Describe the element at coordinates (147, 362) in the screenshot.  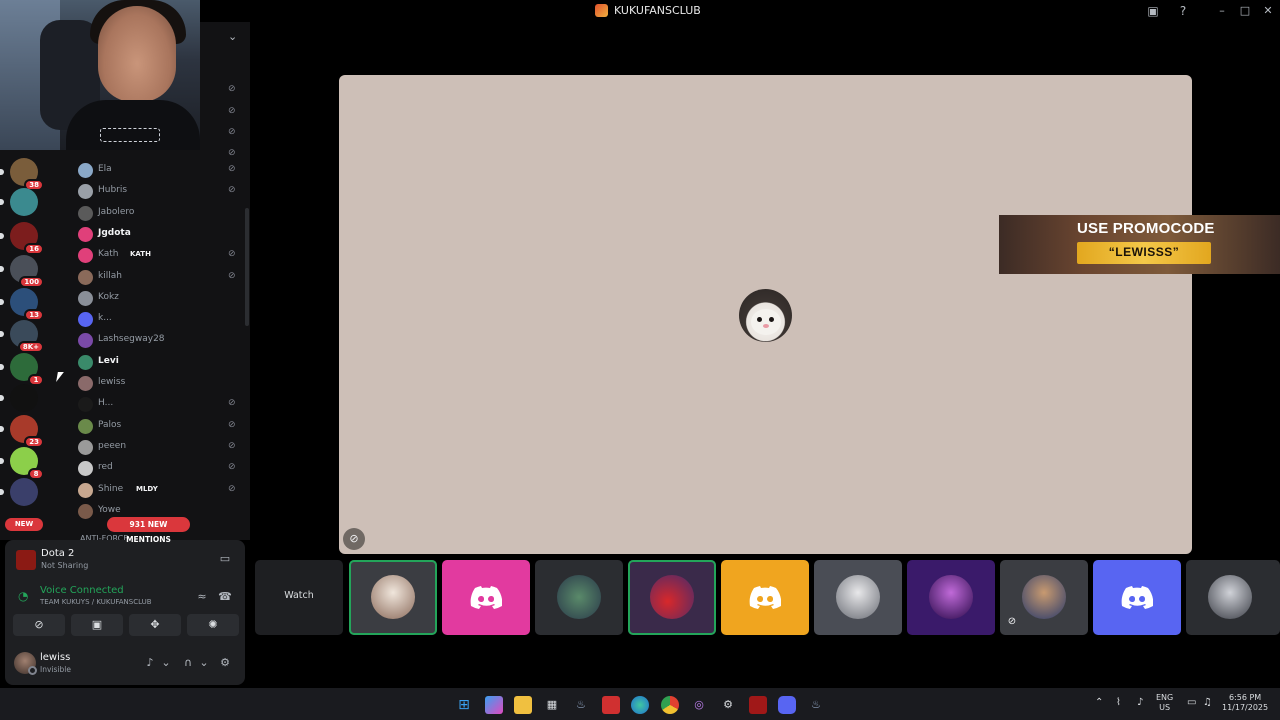
I see `voice-member-row: Levi` at that location.